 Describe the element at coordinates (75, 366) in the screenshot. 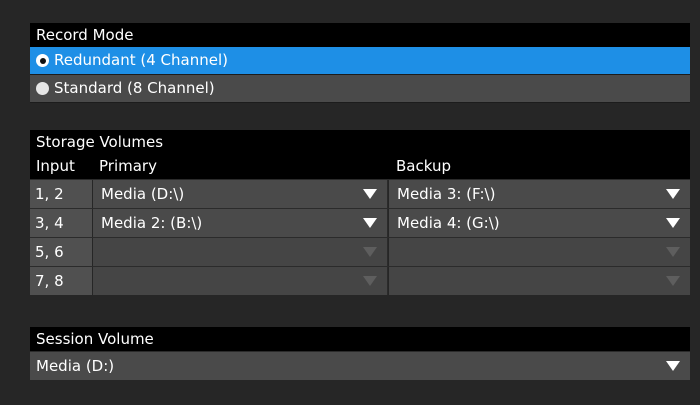

I see `session-volume-value: Media (D:)` at that location.